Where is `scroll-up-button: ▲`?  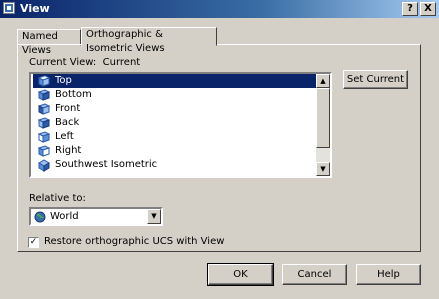
scroll-up-button: ▲ is located at coordinates (323, 81).